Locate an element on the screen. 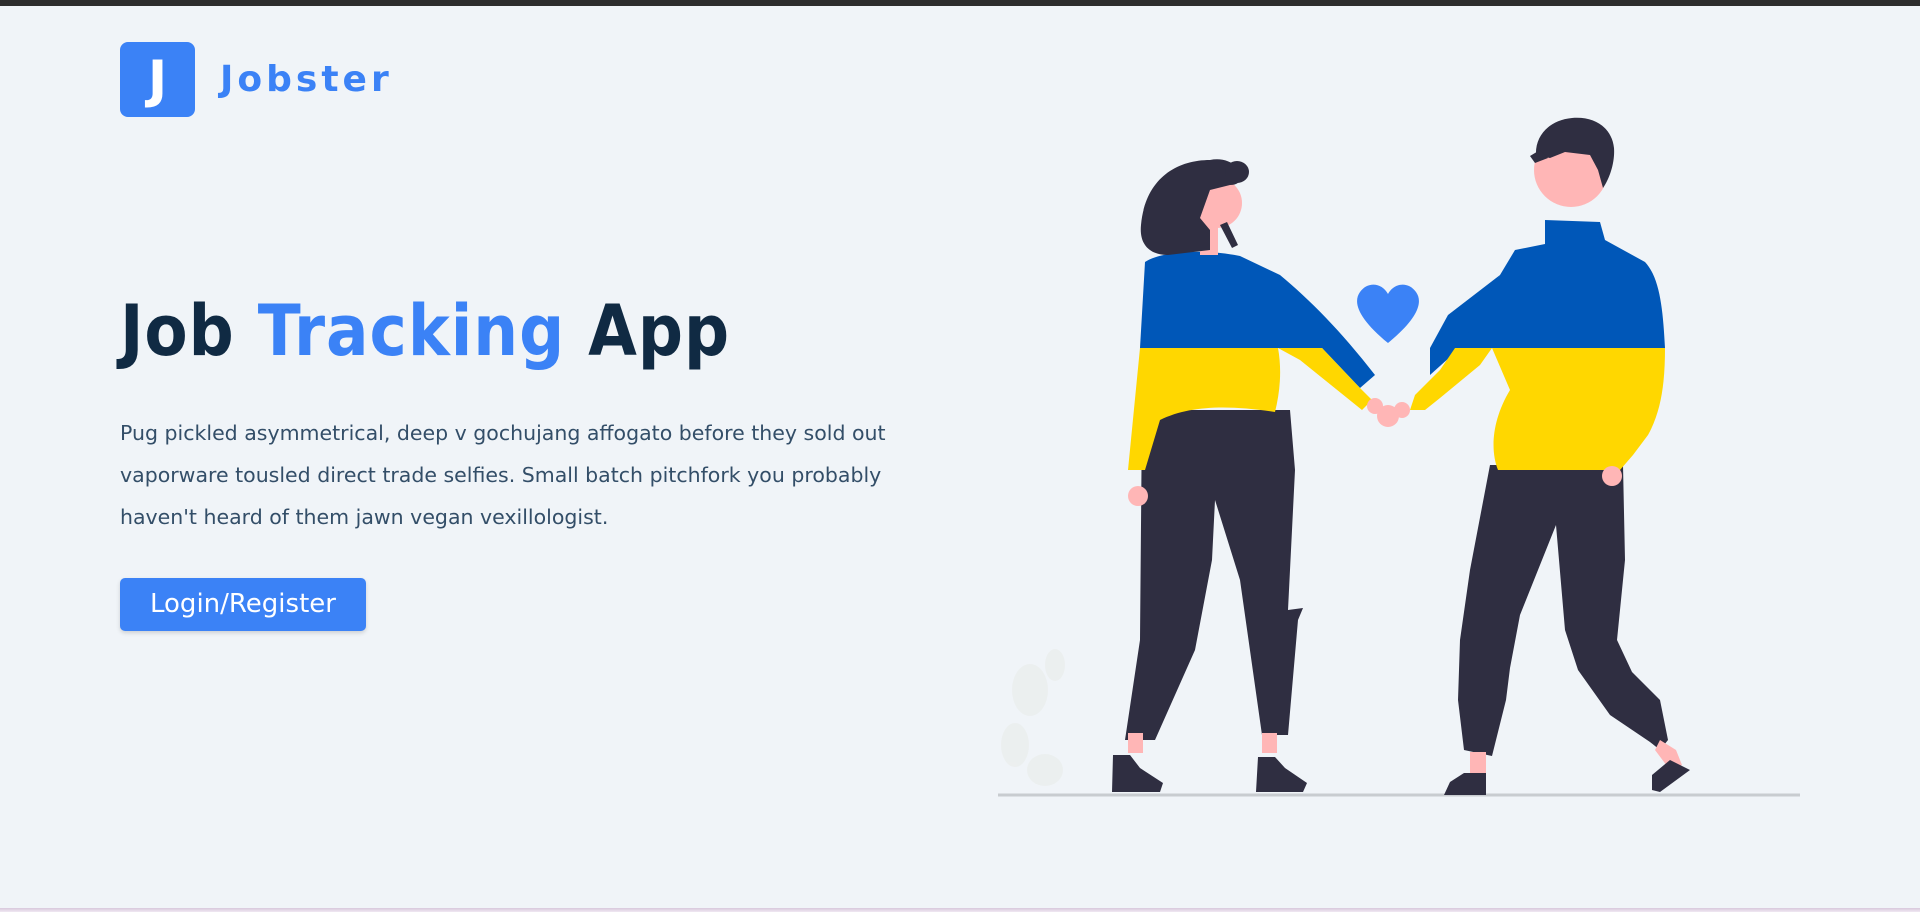  logo-text: Jobster is located at coordinates (306, 79).